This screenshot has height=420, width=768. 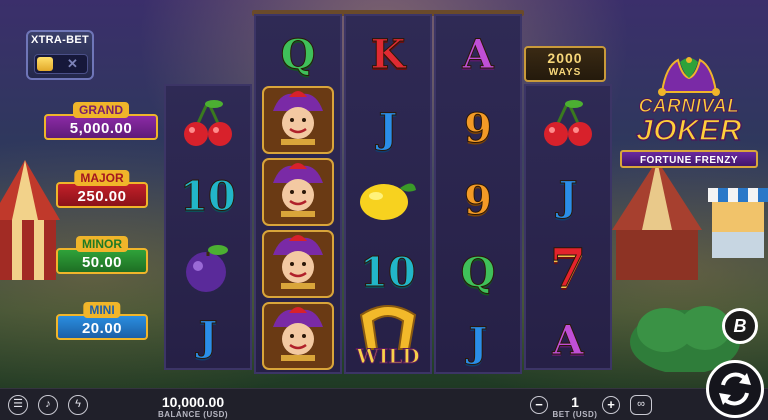 What do you see at coordinates (102, 256) in the screenshot?
I see `jackpot-minor: 50.00 MINOR` at bounding box center [102, 256].